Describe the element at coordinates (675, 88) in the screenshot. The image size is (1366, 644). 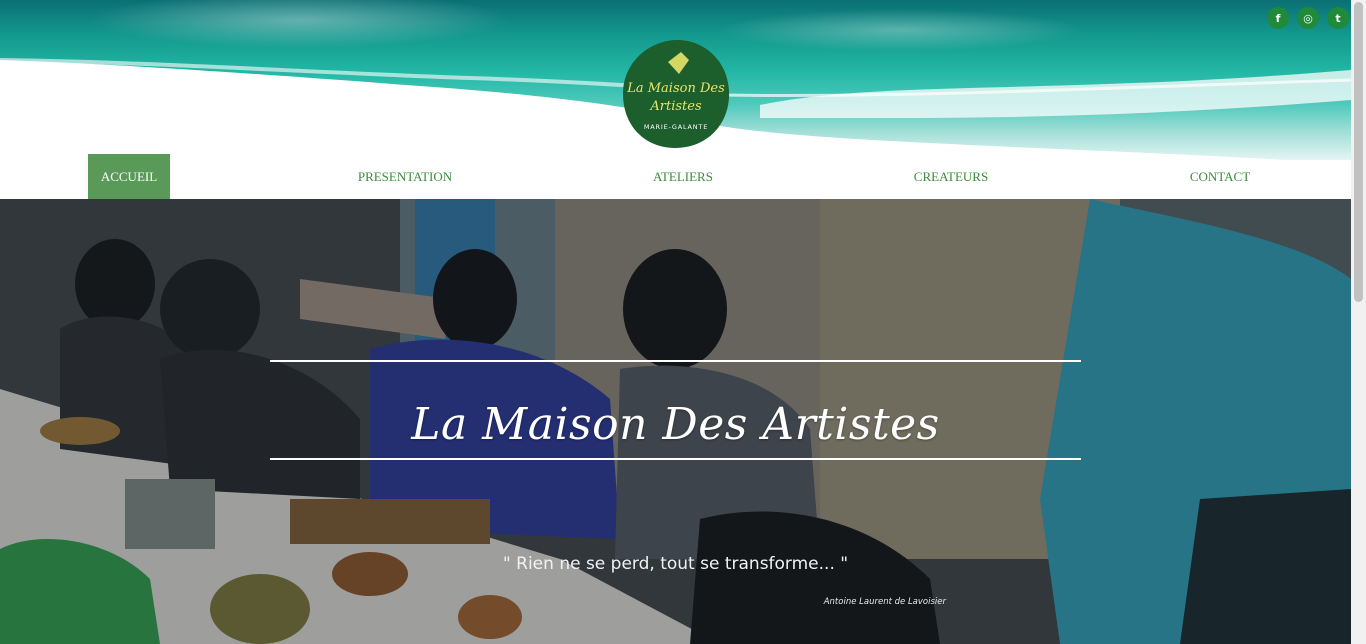
I see `logo-line-1: La Maison Des` at that location.